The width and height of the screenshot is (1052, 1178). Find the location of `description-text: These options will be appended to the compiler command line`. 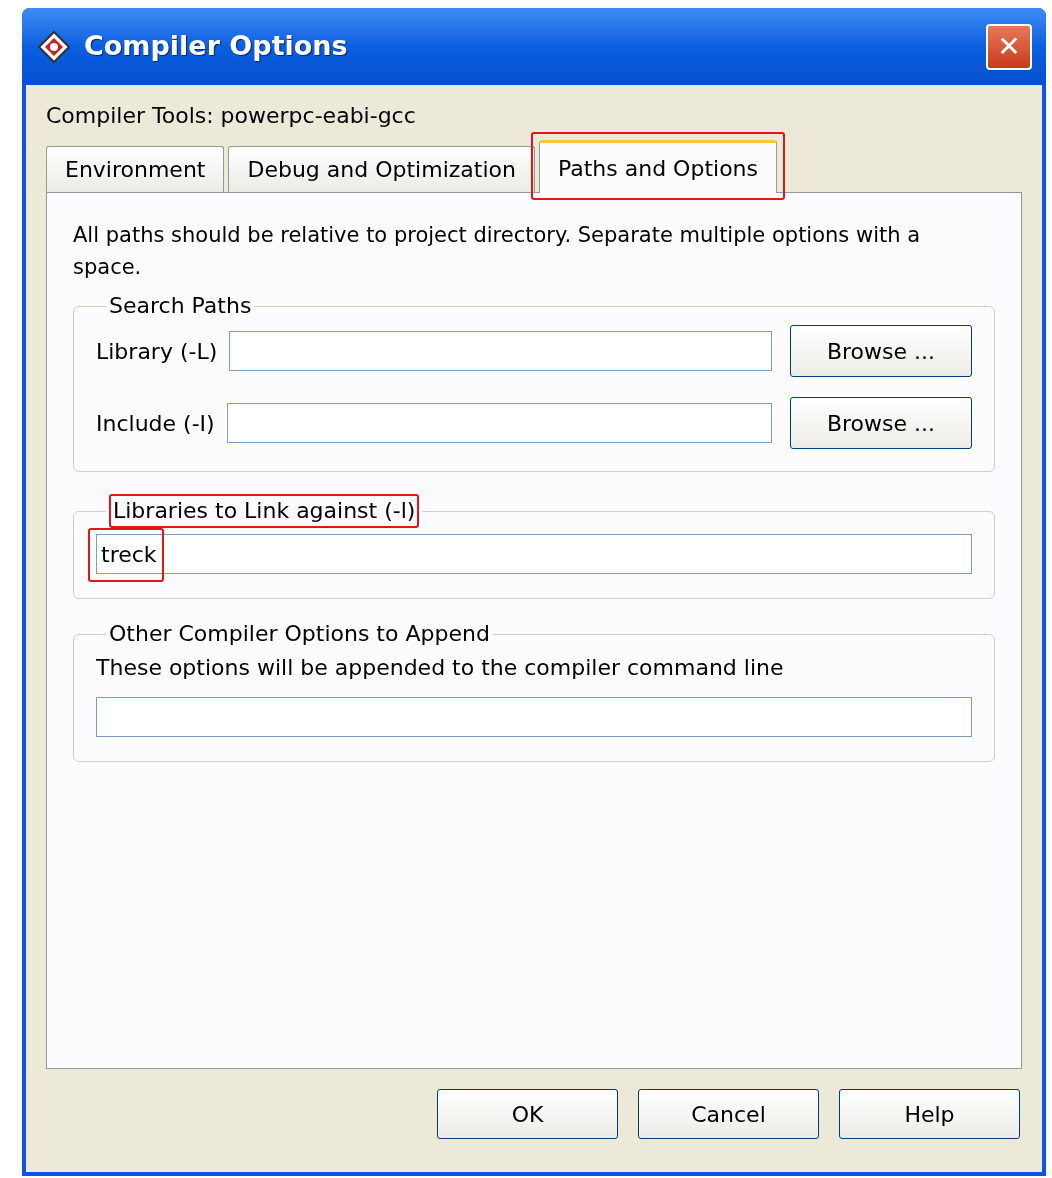

description-text: These options will be appended to the compiler command line is located at coordinates (440, 668).